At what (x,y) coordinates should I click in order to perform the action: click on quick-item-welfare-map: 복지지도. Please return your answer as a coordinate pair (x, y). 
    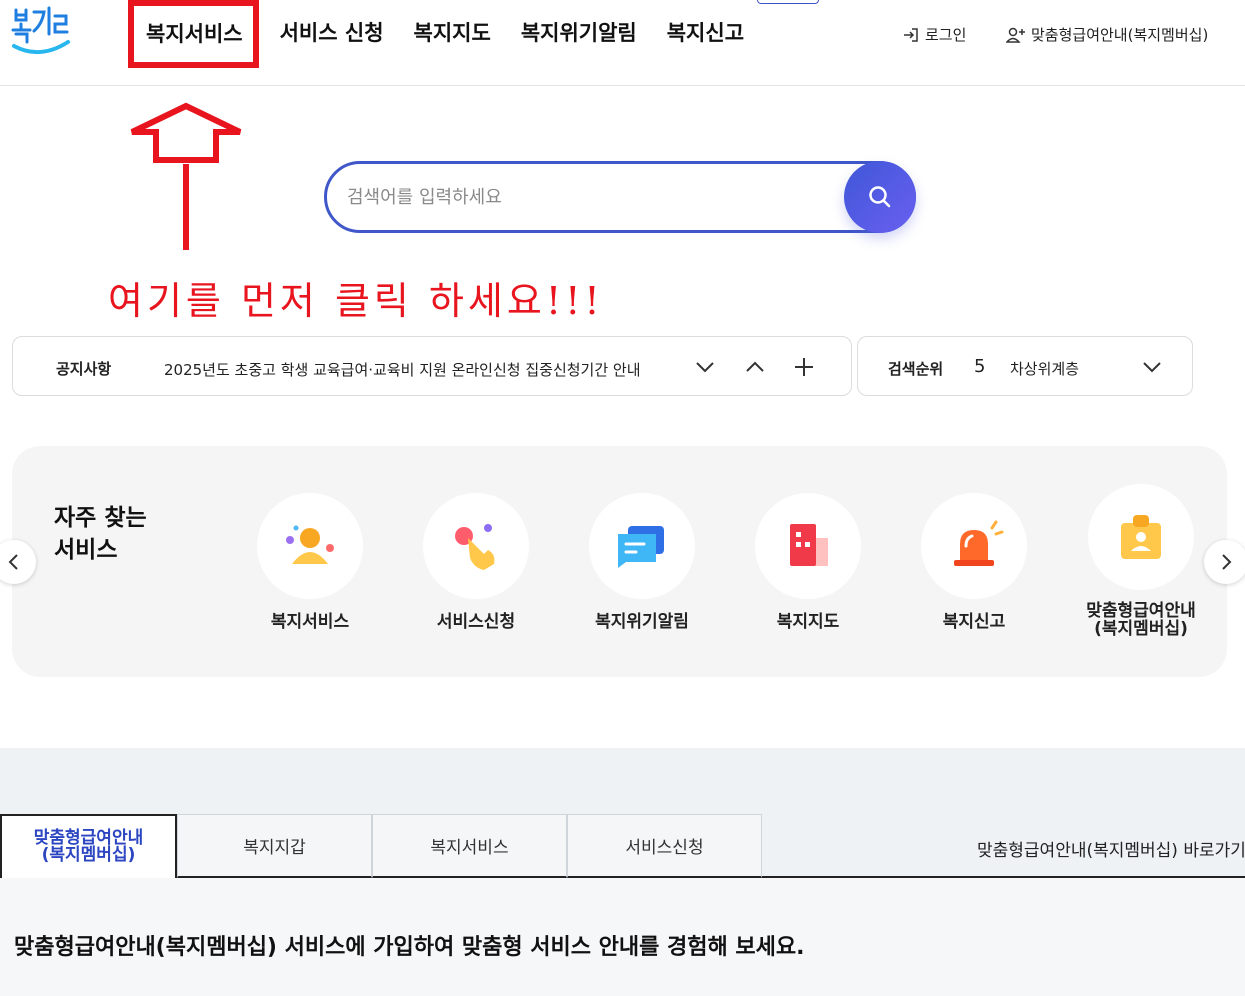
    Looking at the image, I should click on (808, 562).